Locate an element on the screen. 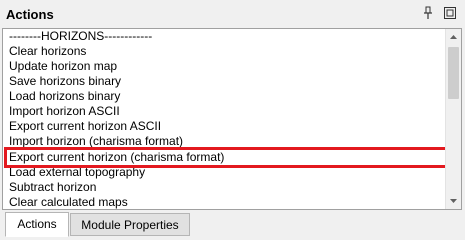 The image size is (465, 240). list-item: Update horizon map is located at coordinates (63, 66).